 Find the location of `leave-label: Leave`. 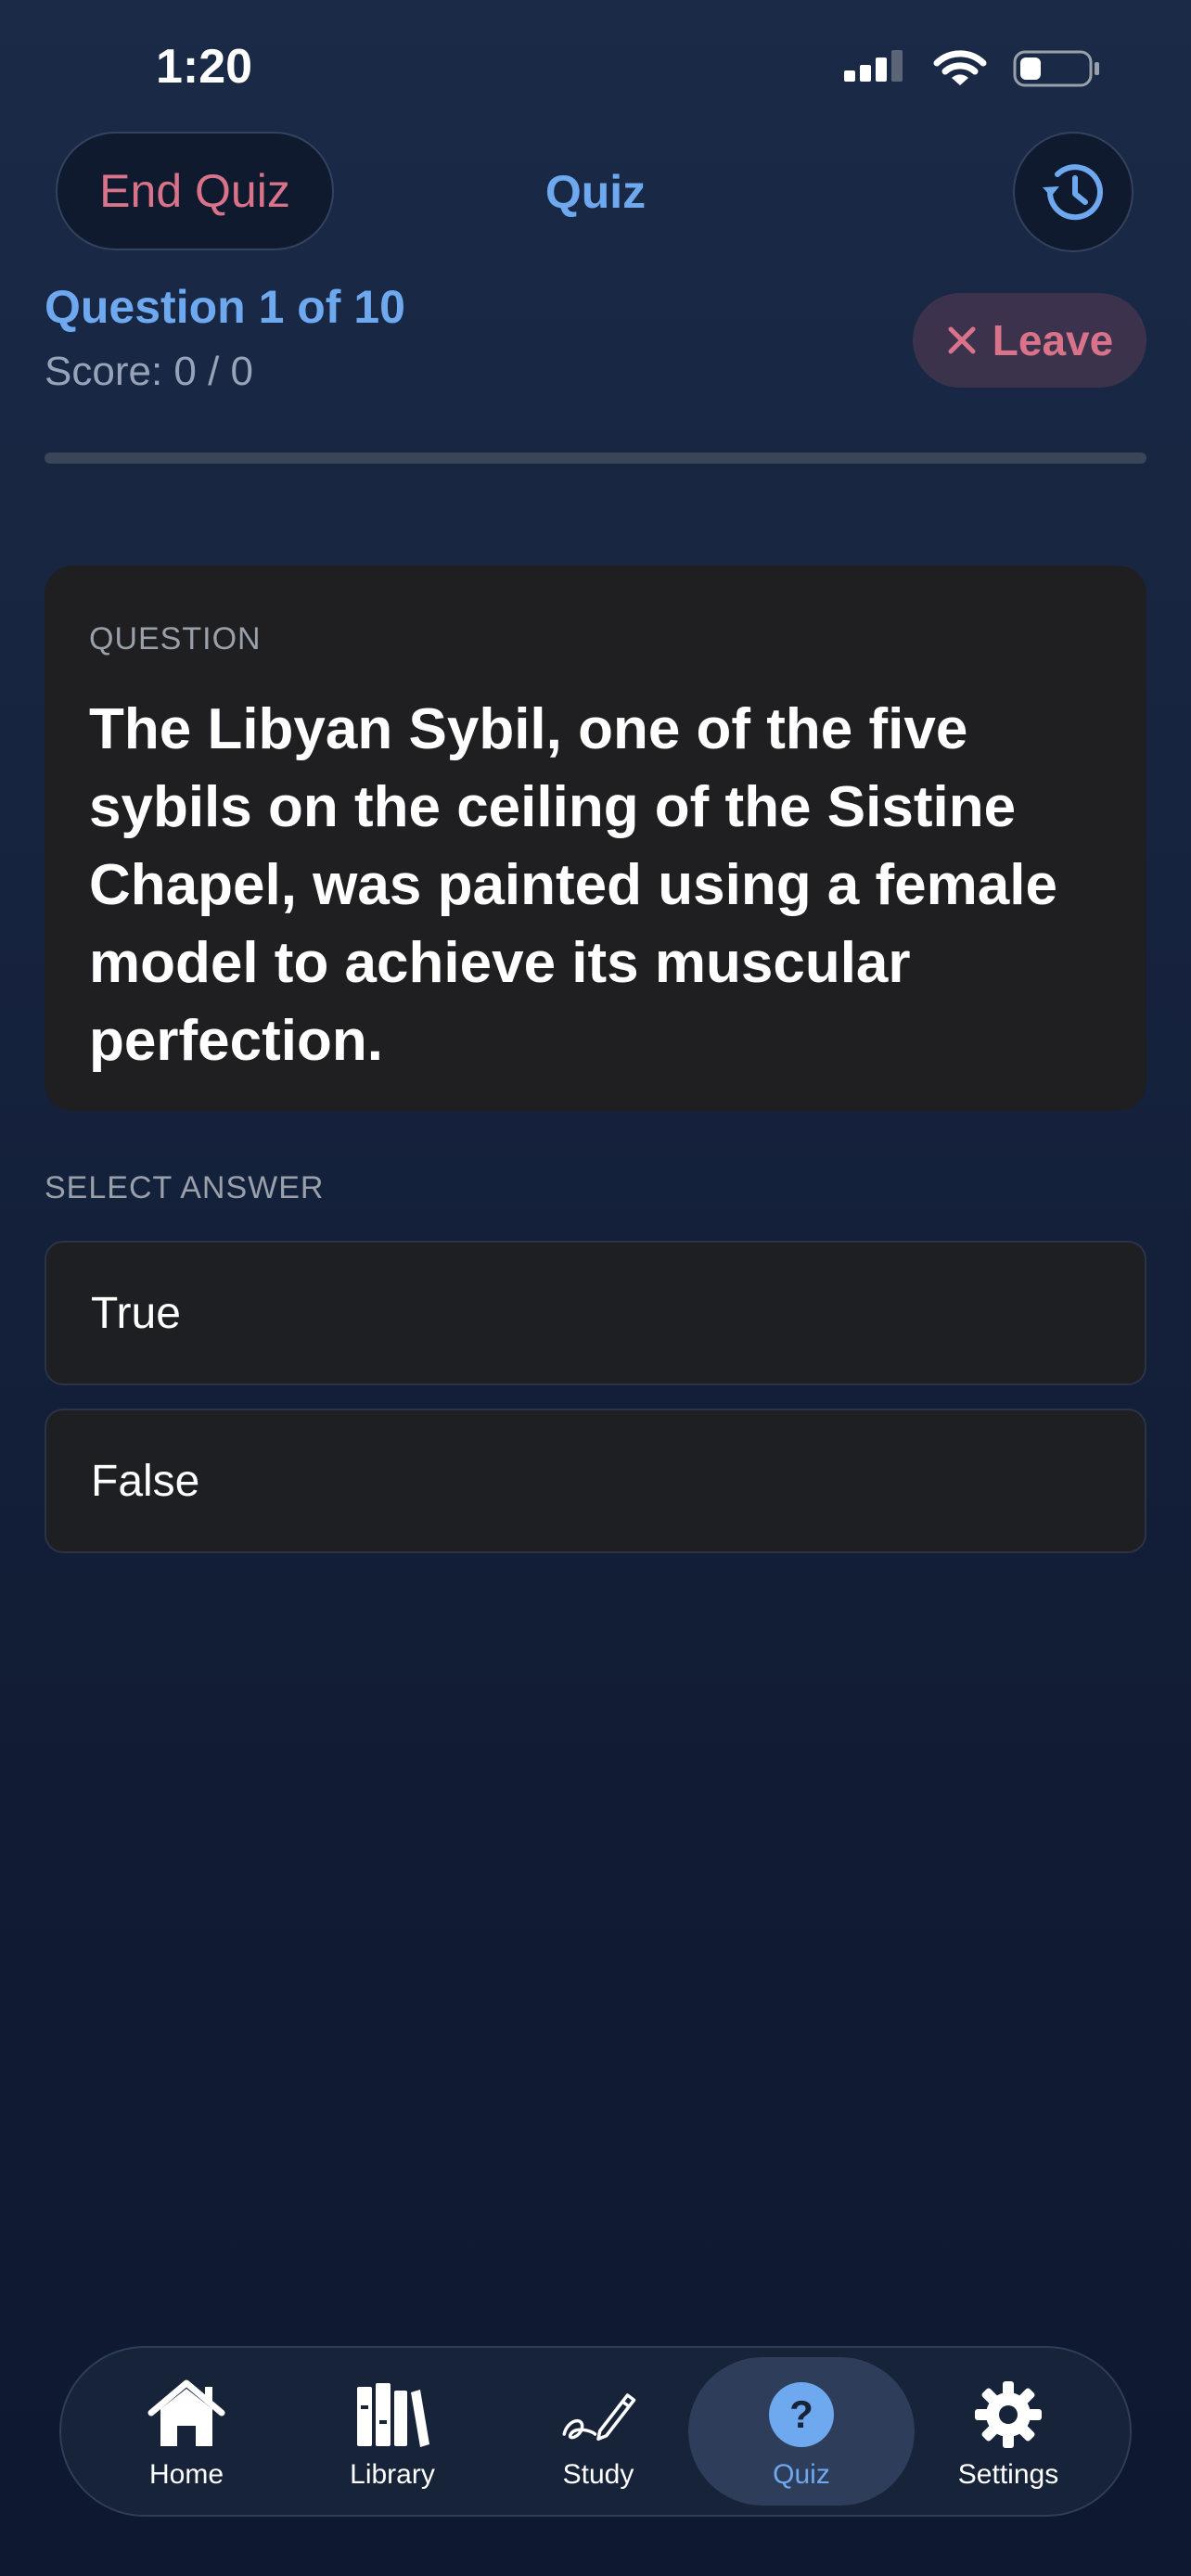

leave-label: Leave is located at coordinates (1053, 340).